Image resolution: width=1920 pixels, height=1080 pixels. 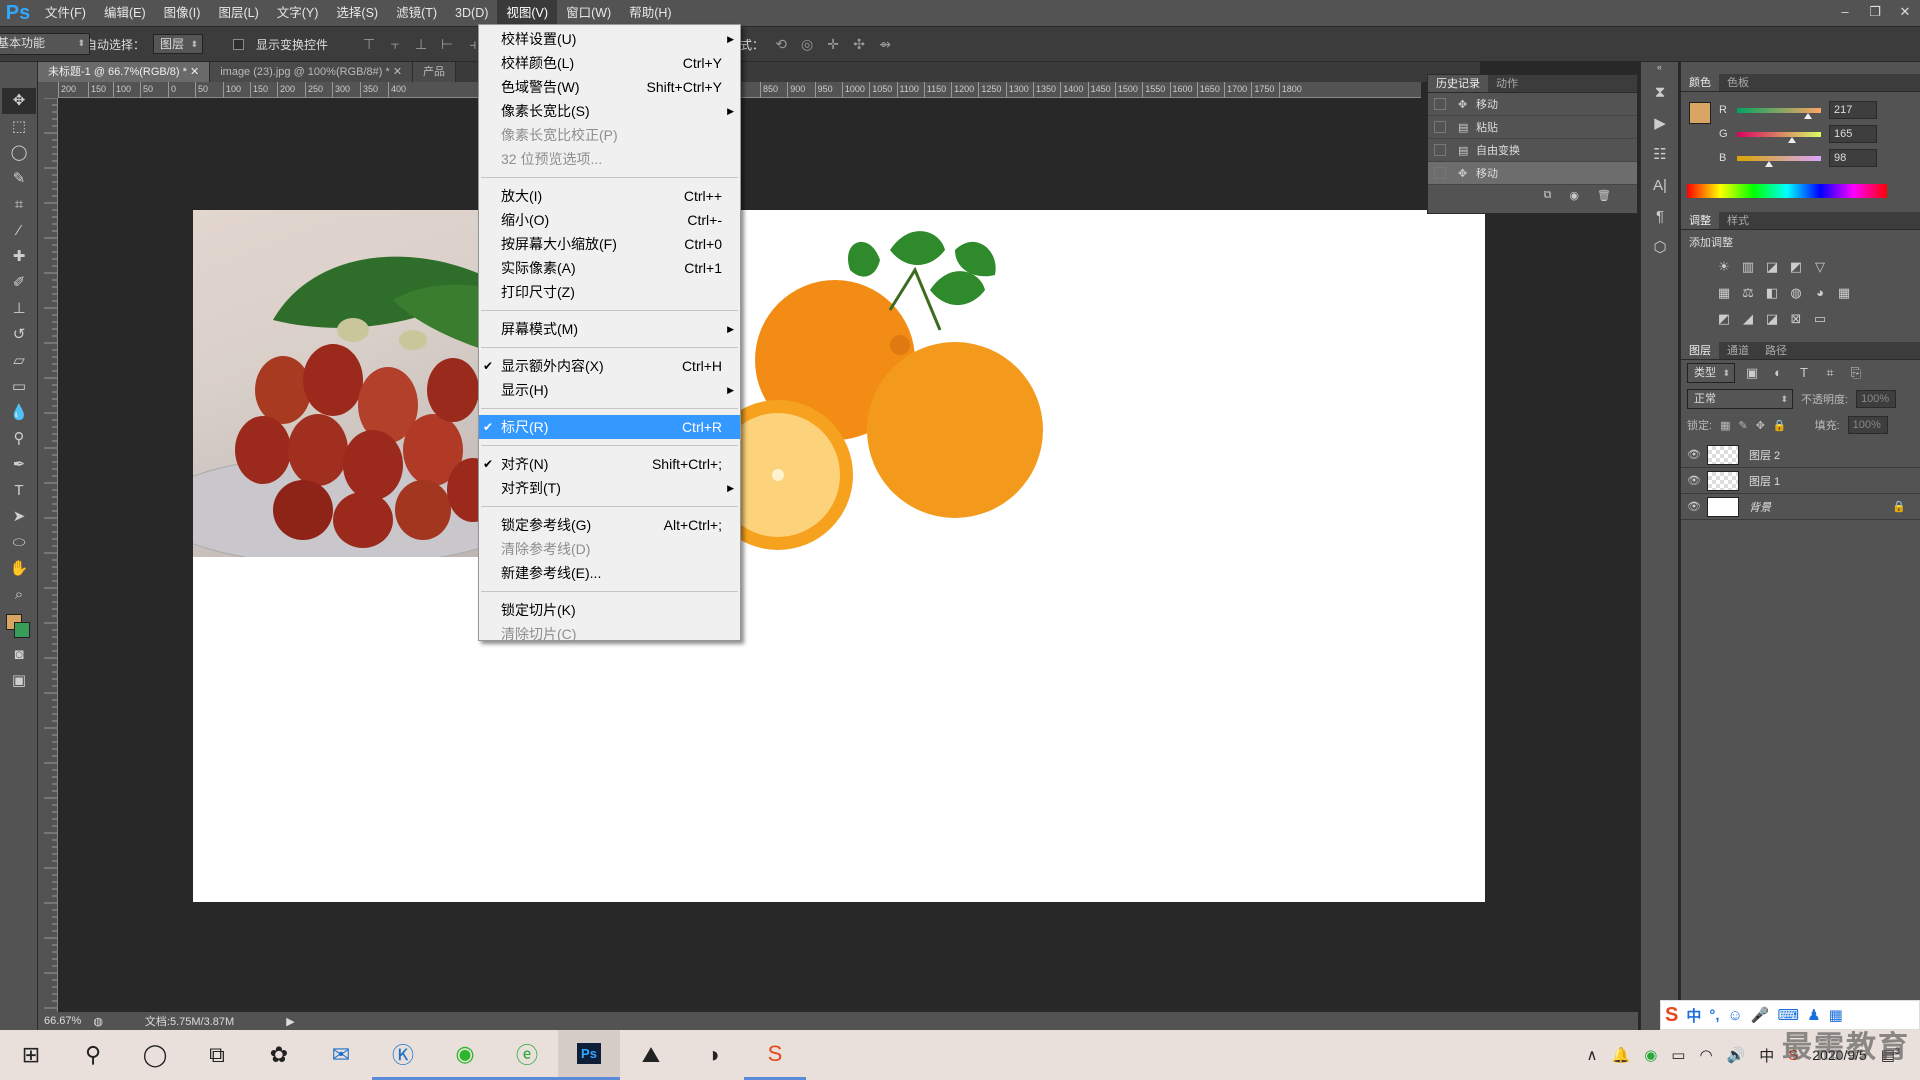 What do you see at coordinates (609, 366) in the screenshot?
I see `view-menu-item: ✔ 显示额外内容(X) Ctrl+H` at bounding box center [609, 366].